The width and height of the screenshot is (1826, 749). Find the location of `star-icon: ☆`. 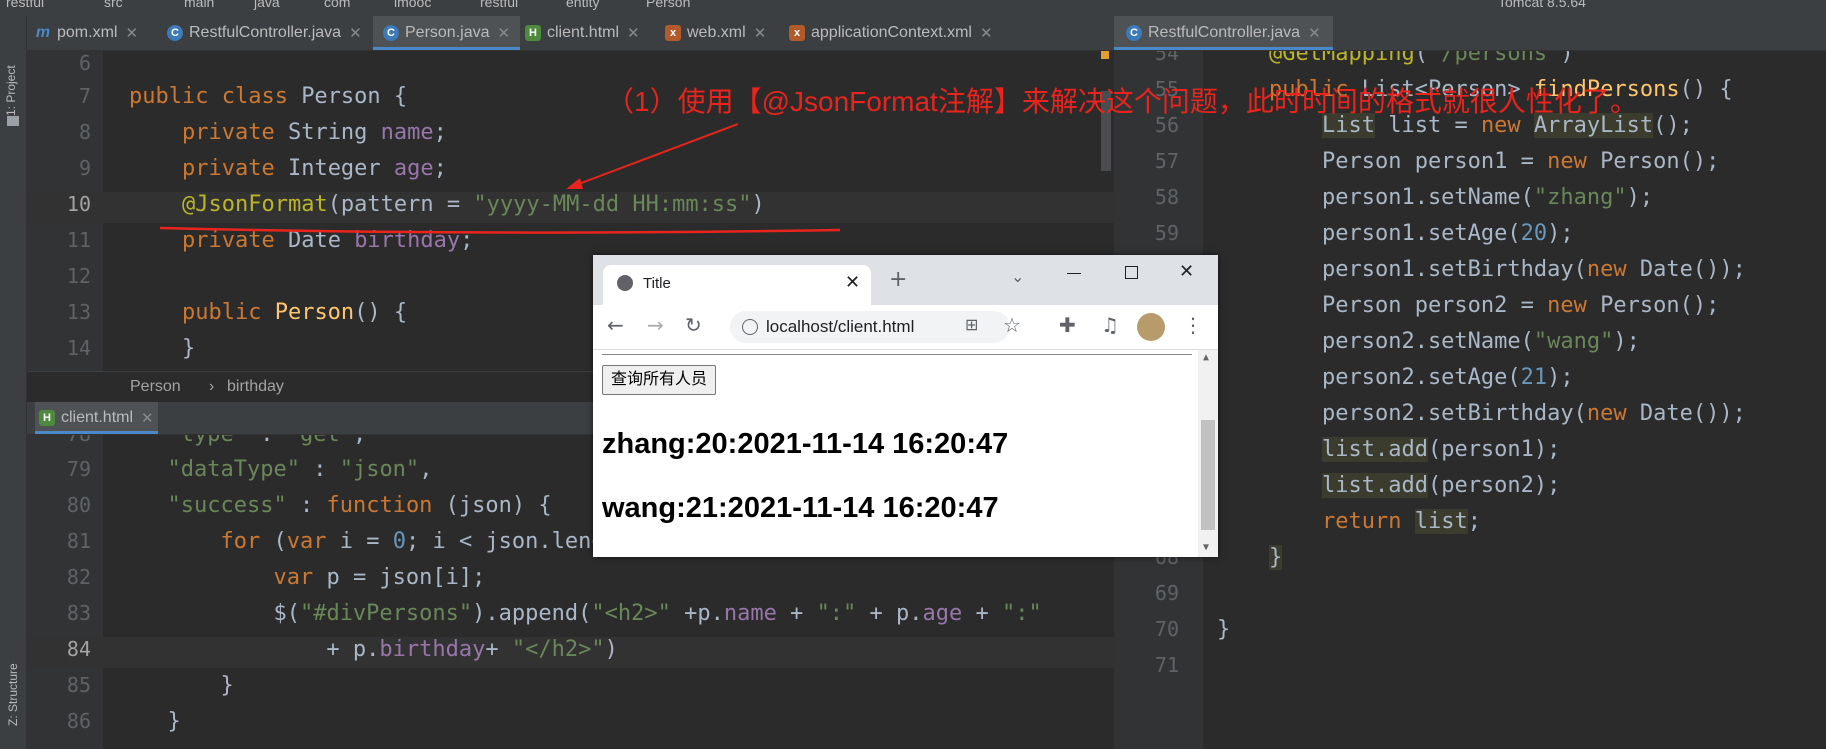

star-icon: ☆ is located at coordinates (1012, 325).